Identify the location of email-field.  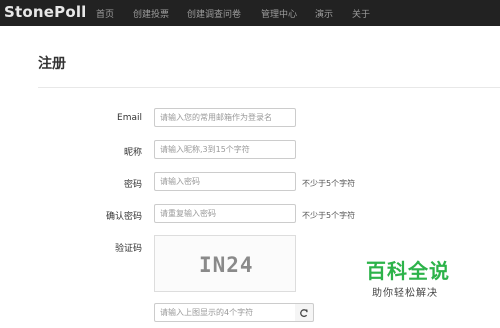
(225, 117).